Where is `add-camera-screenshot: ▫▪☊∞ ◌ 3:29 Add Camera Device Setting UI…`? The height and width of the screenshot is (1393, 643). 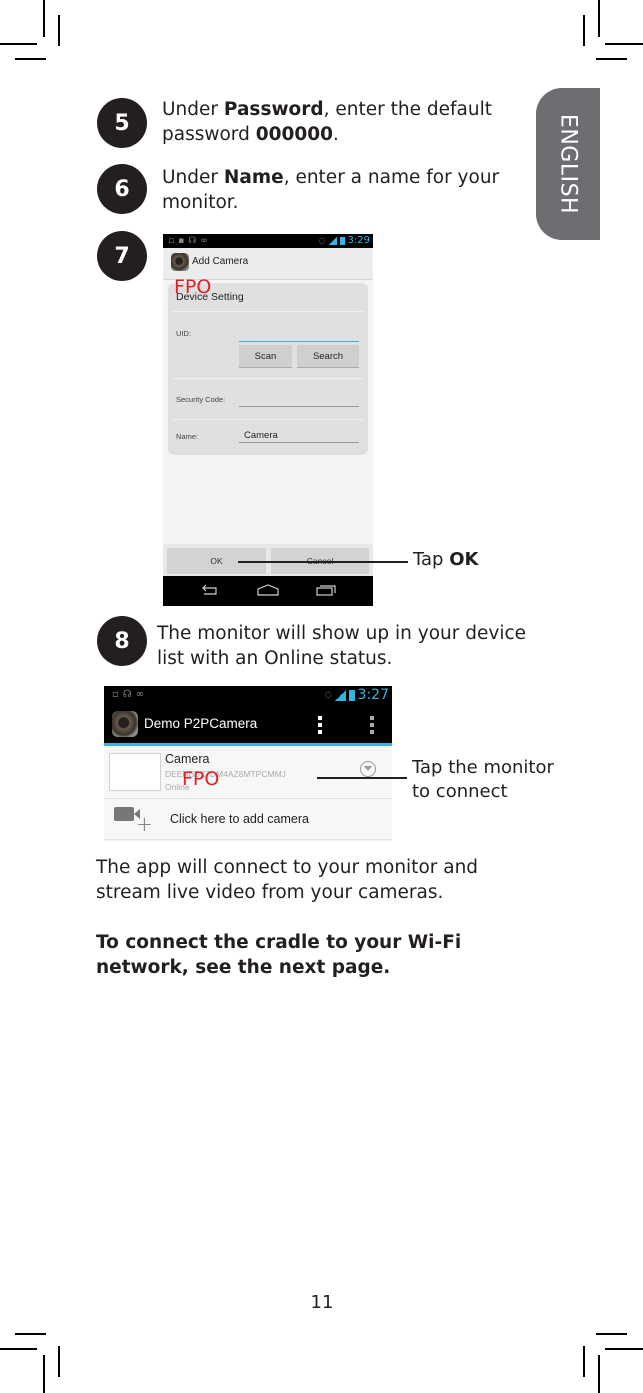 add-camera-screenshot: ▫▪☊∞ ◌ 3:29 Add Camera Device Setting UI… is located at coordinates (268, 420).